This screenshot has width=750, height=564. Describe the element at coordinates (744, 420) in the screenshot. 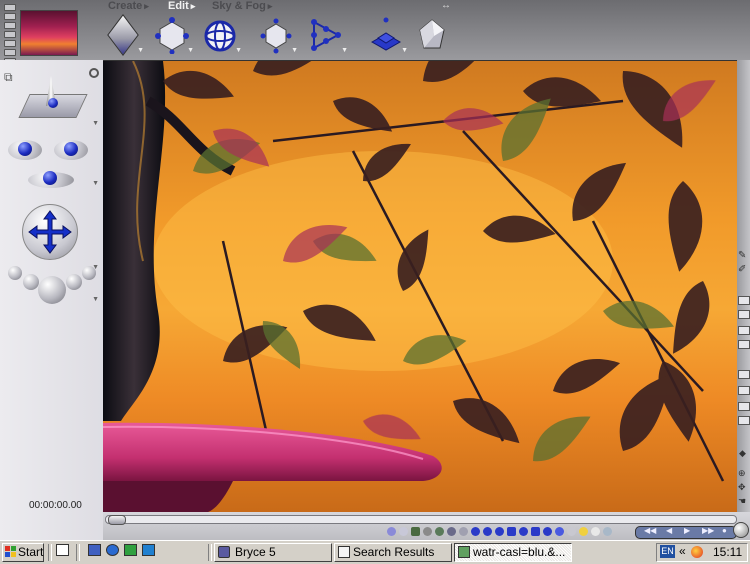

I see `view-camera-button` at that location.